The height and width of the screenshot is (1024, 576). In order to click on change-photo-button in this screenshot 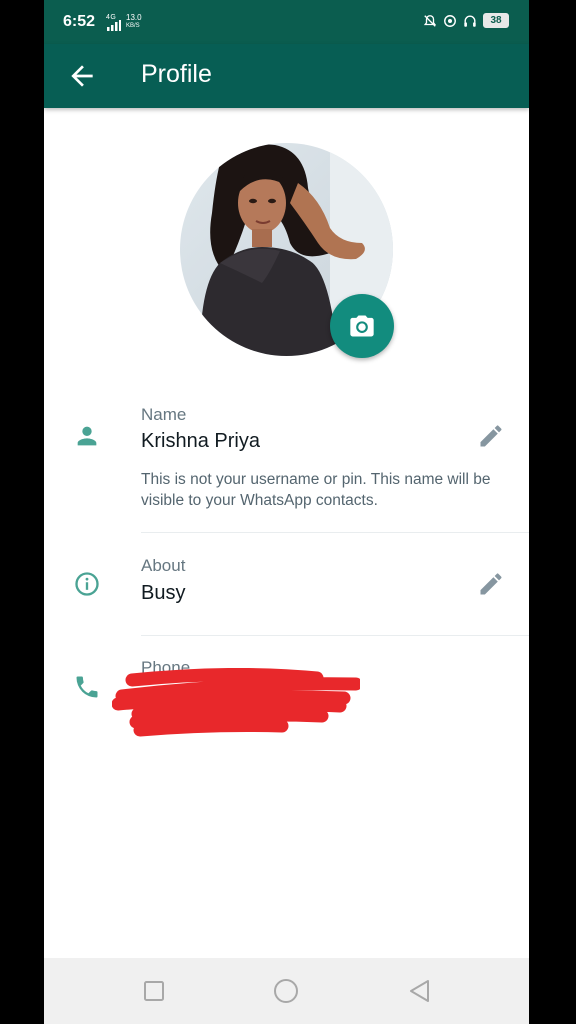, I will do `click(362, 326)`.